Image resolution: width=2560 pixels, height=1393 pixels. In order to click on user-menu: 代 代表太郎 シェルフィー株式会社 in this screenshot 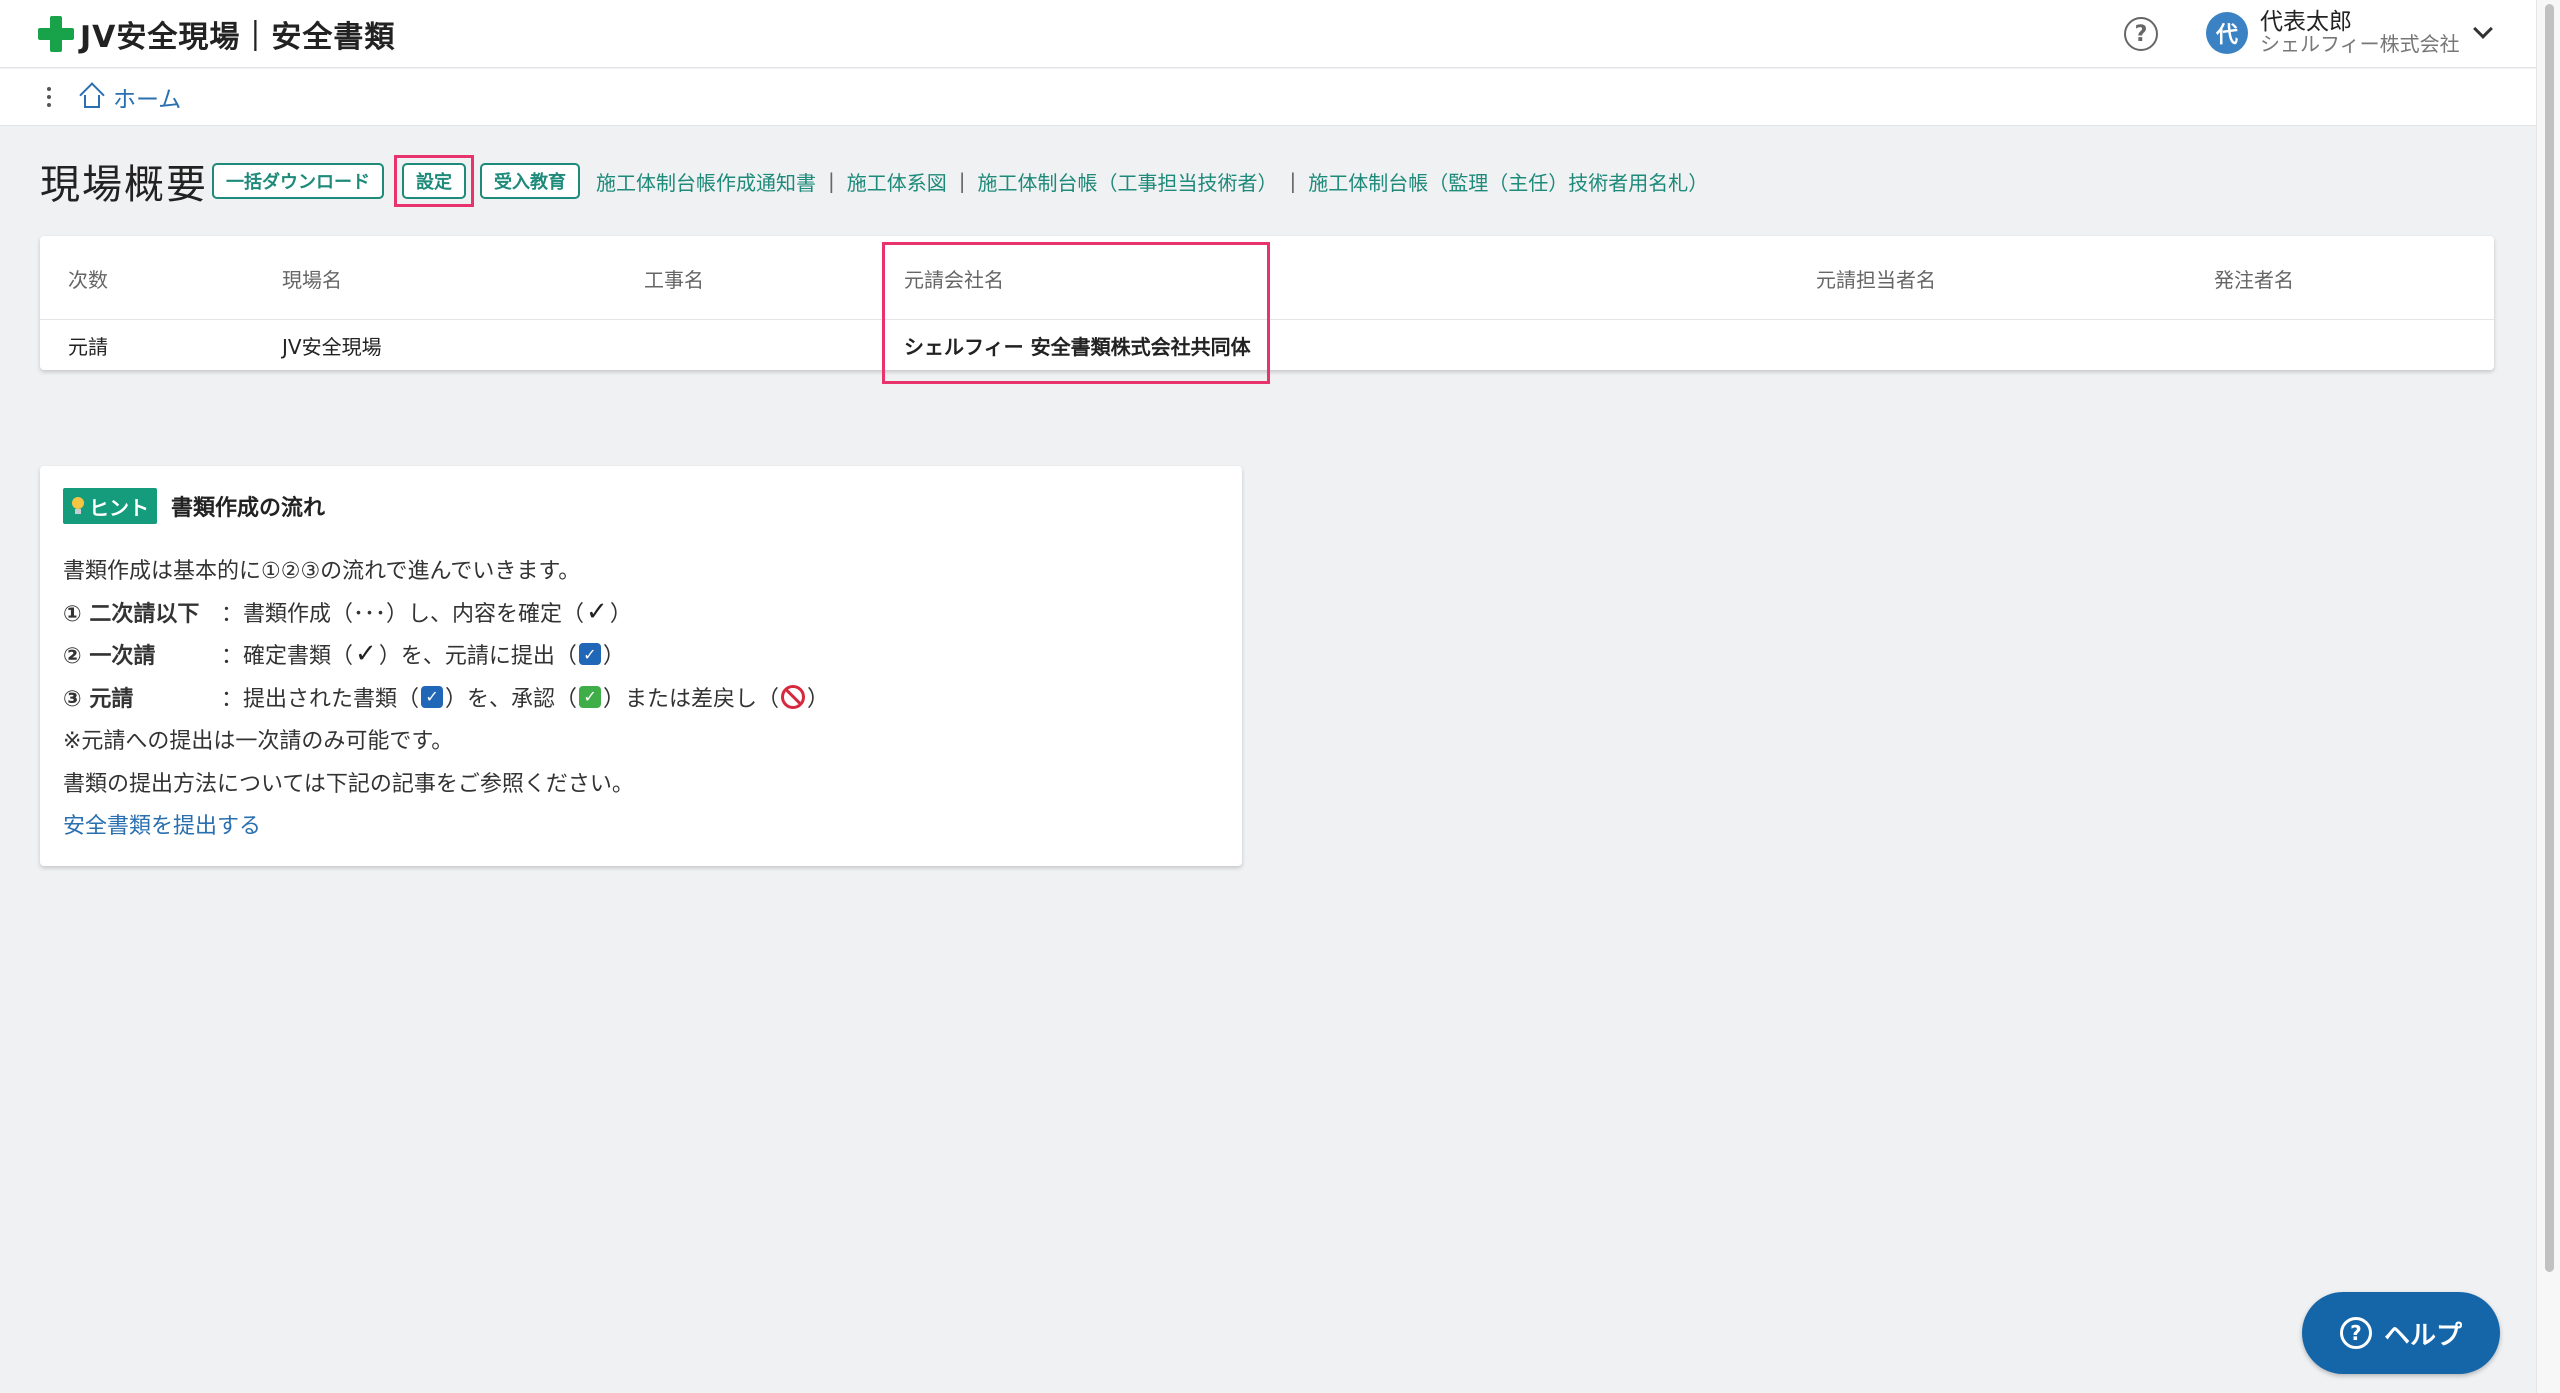, I will do `click(2349, 32)`.